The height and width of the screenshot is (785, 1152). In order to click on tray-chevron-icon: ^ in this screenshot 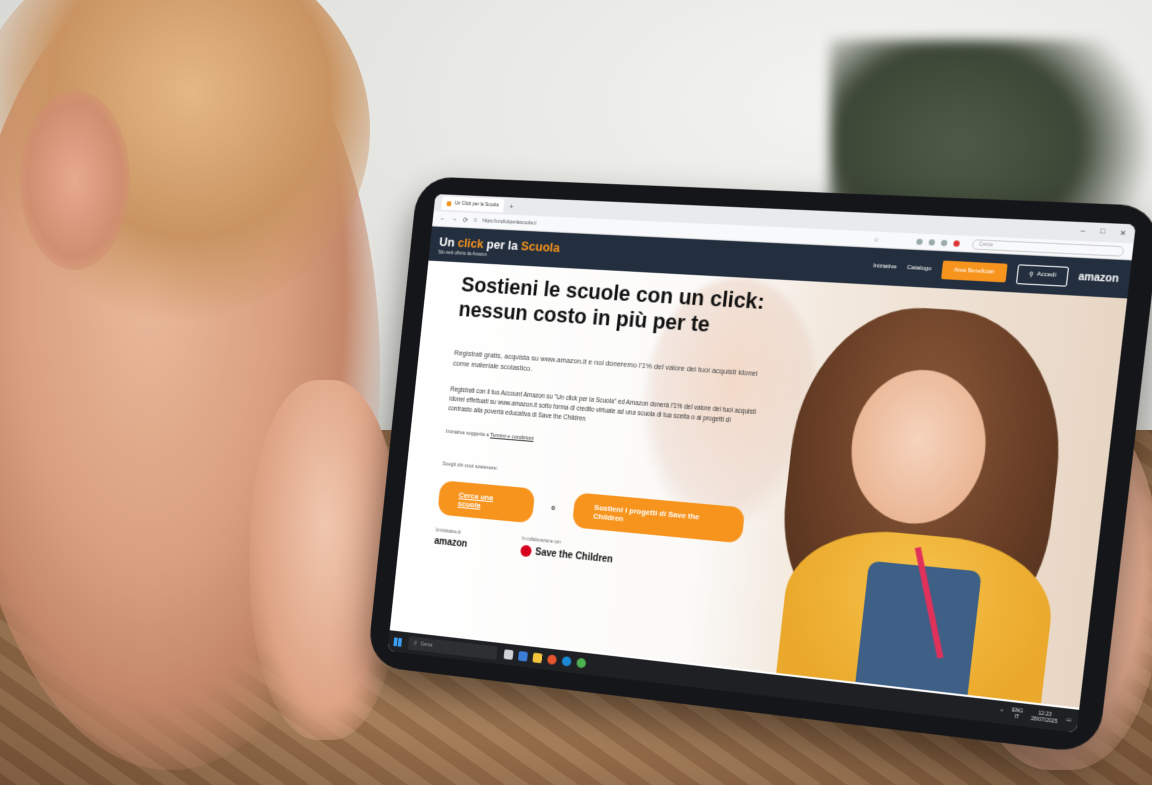, I will do `click(1001, 712)`.